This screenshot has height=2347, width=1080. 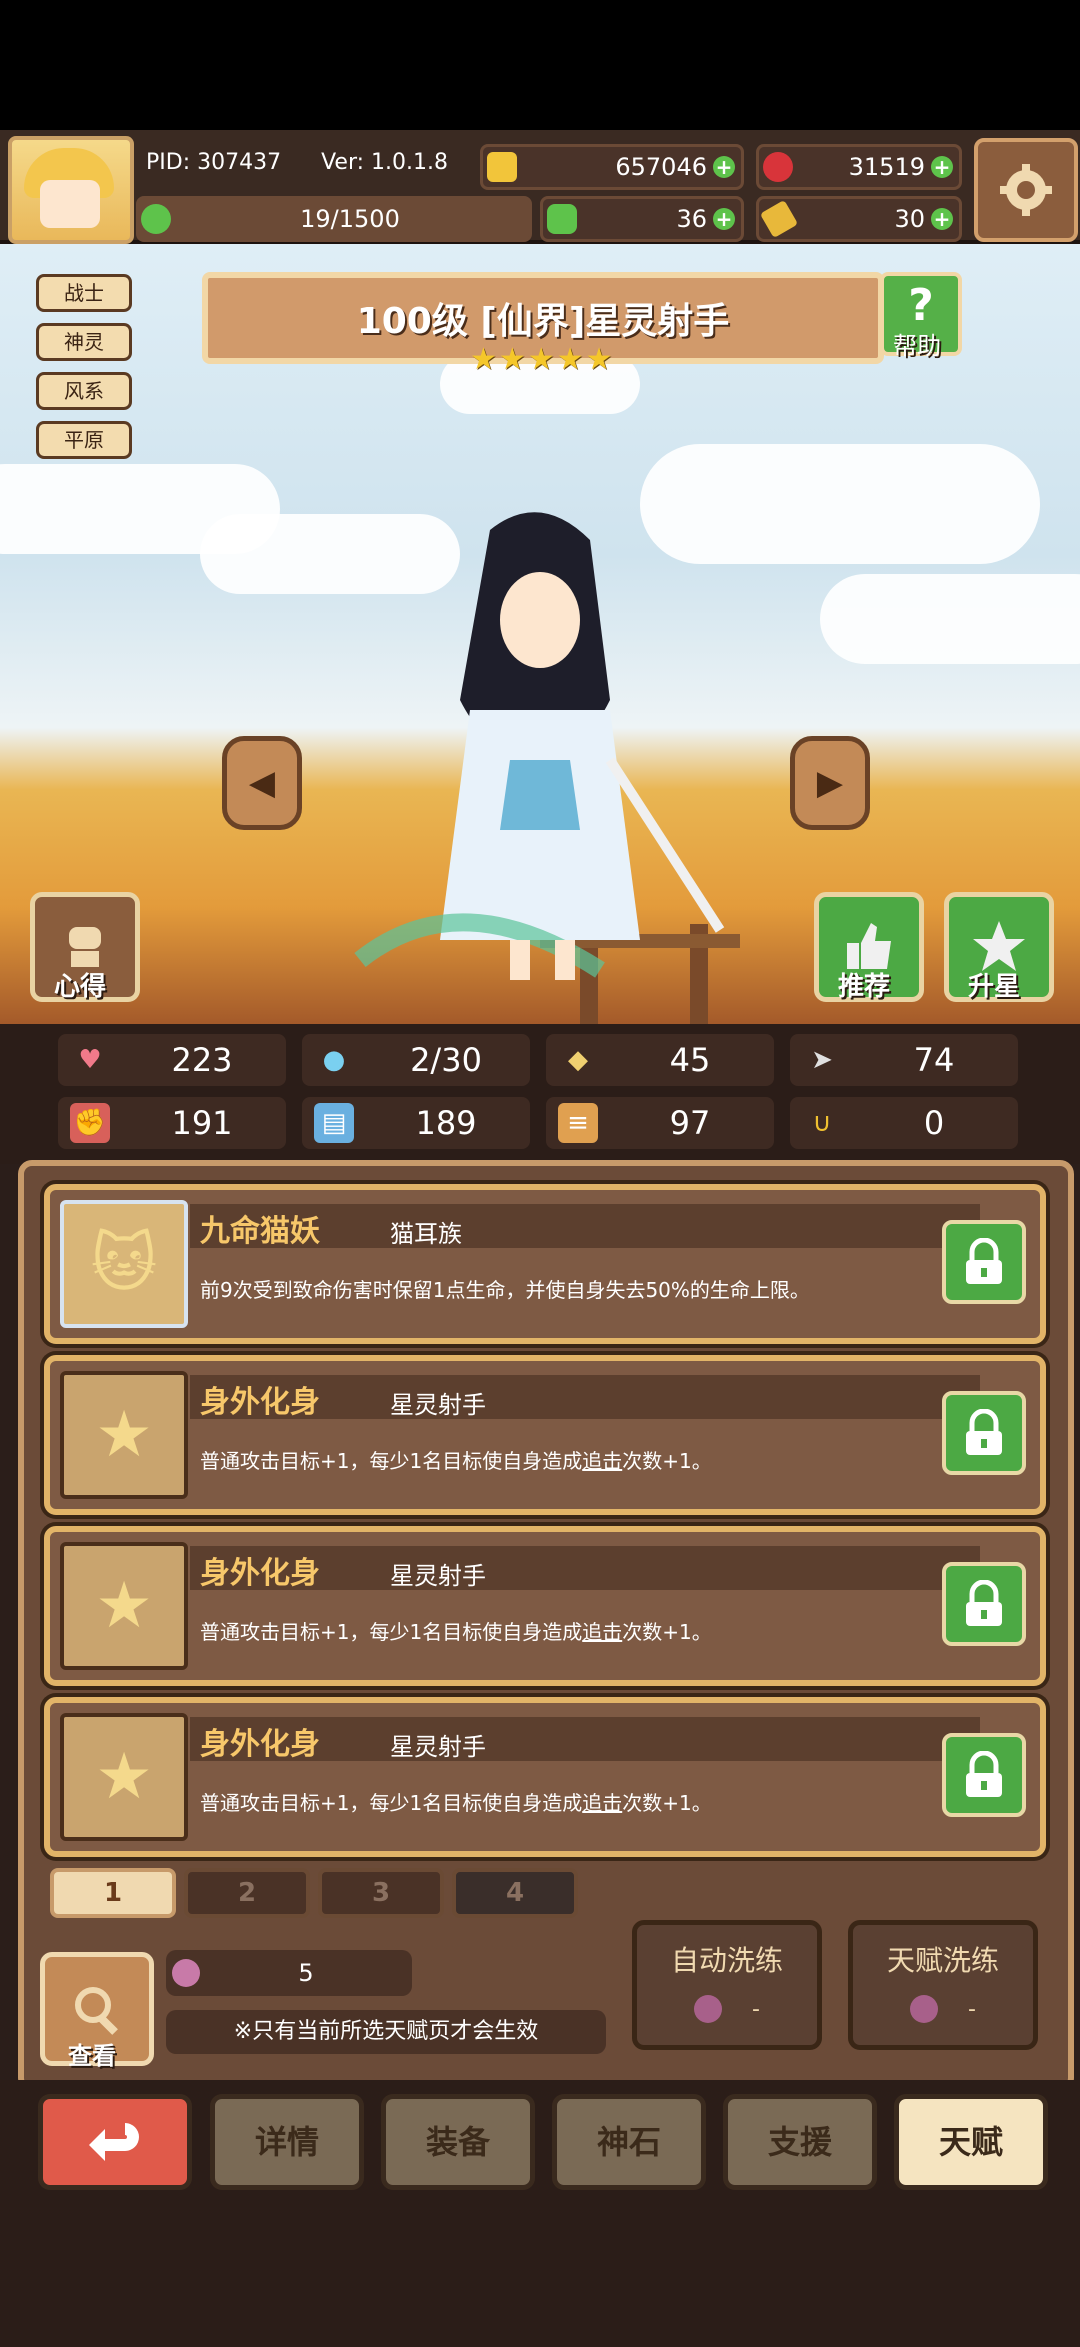 What do you see at coordinates (287, 2142) in the screenshot?
I see `nav-details: 详情` at bounding box center [287, 2142].